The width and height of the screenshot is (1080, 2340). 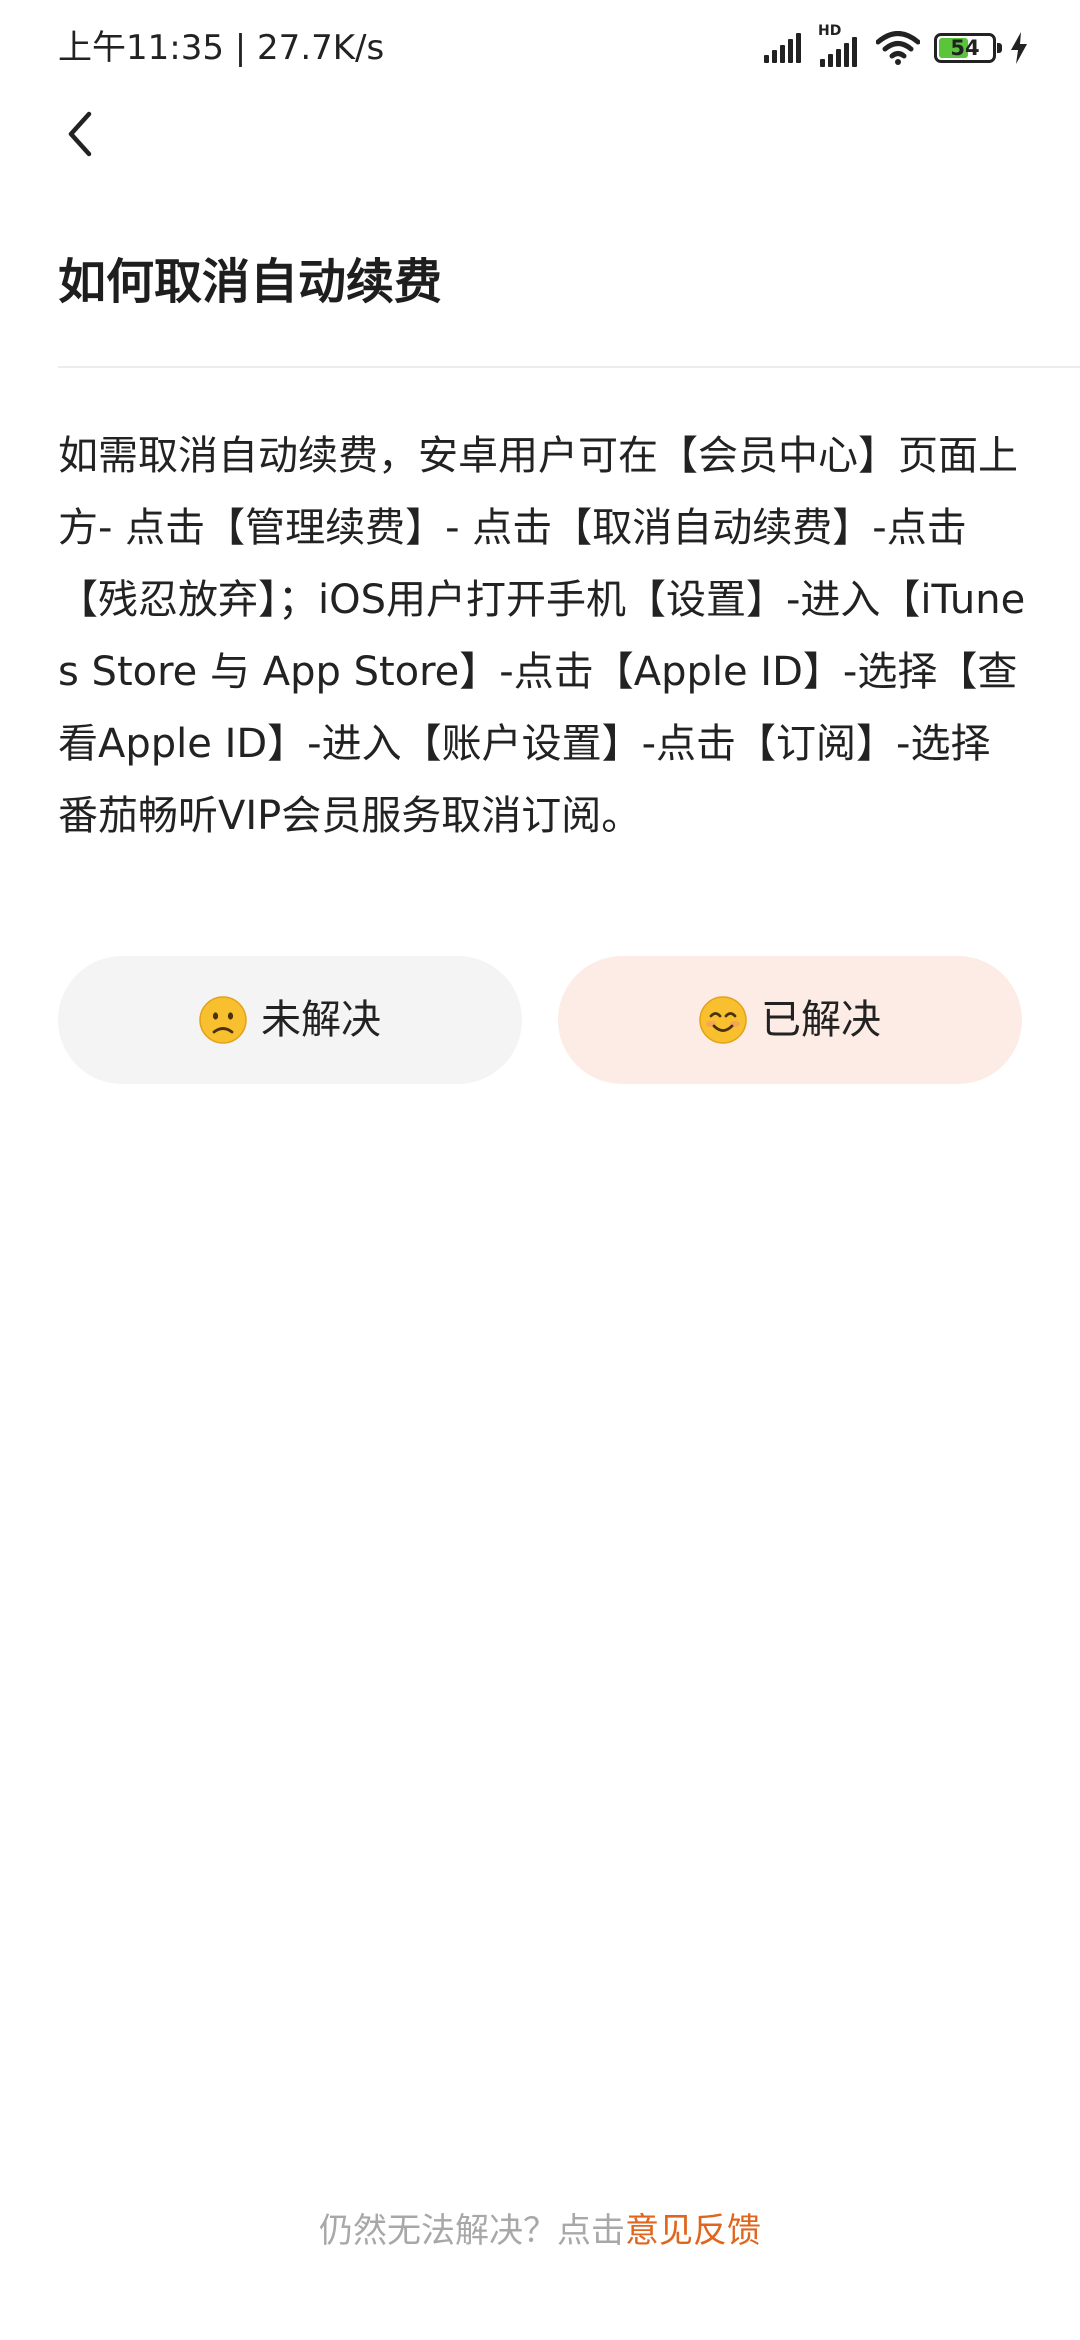 What do you see at coordinates (250, 282) in the screenshot?
I see `page-title: 如何取消自动续费` at bounding box center [250, 282].